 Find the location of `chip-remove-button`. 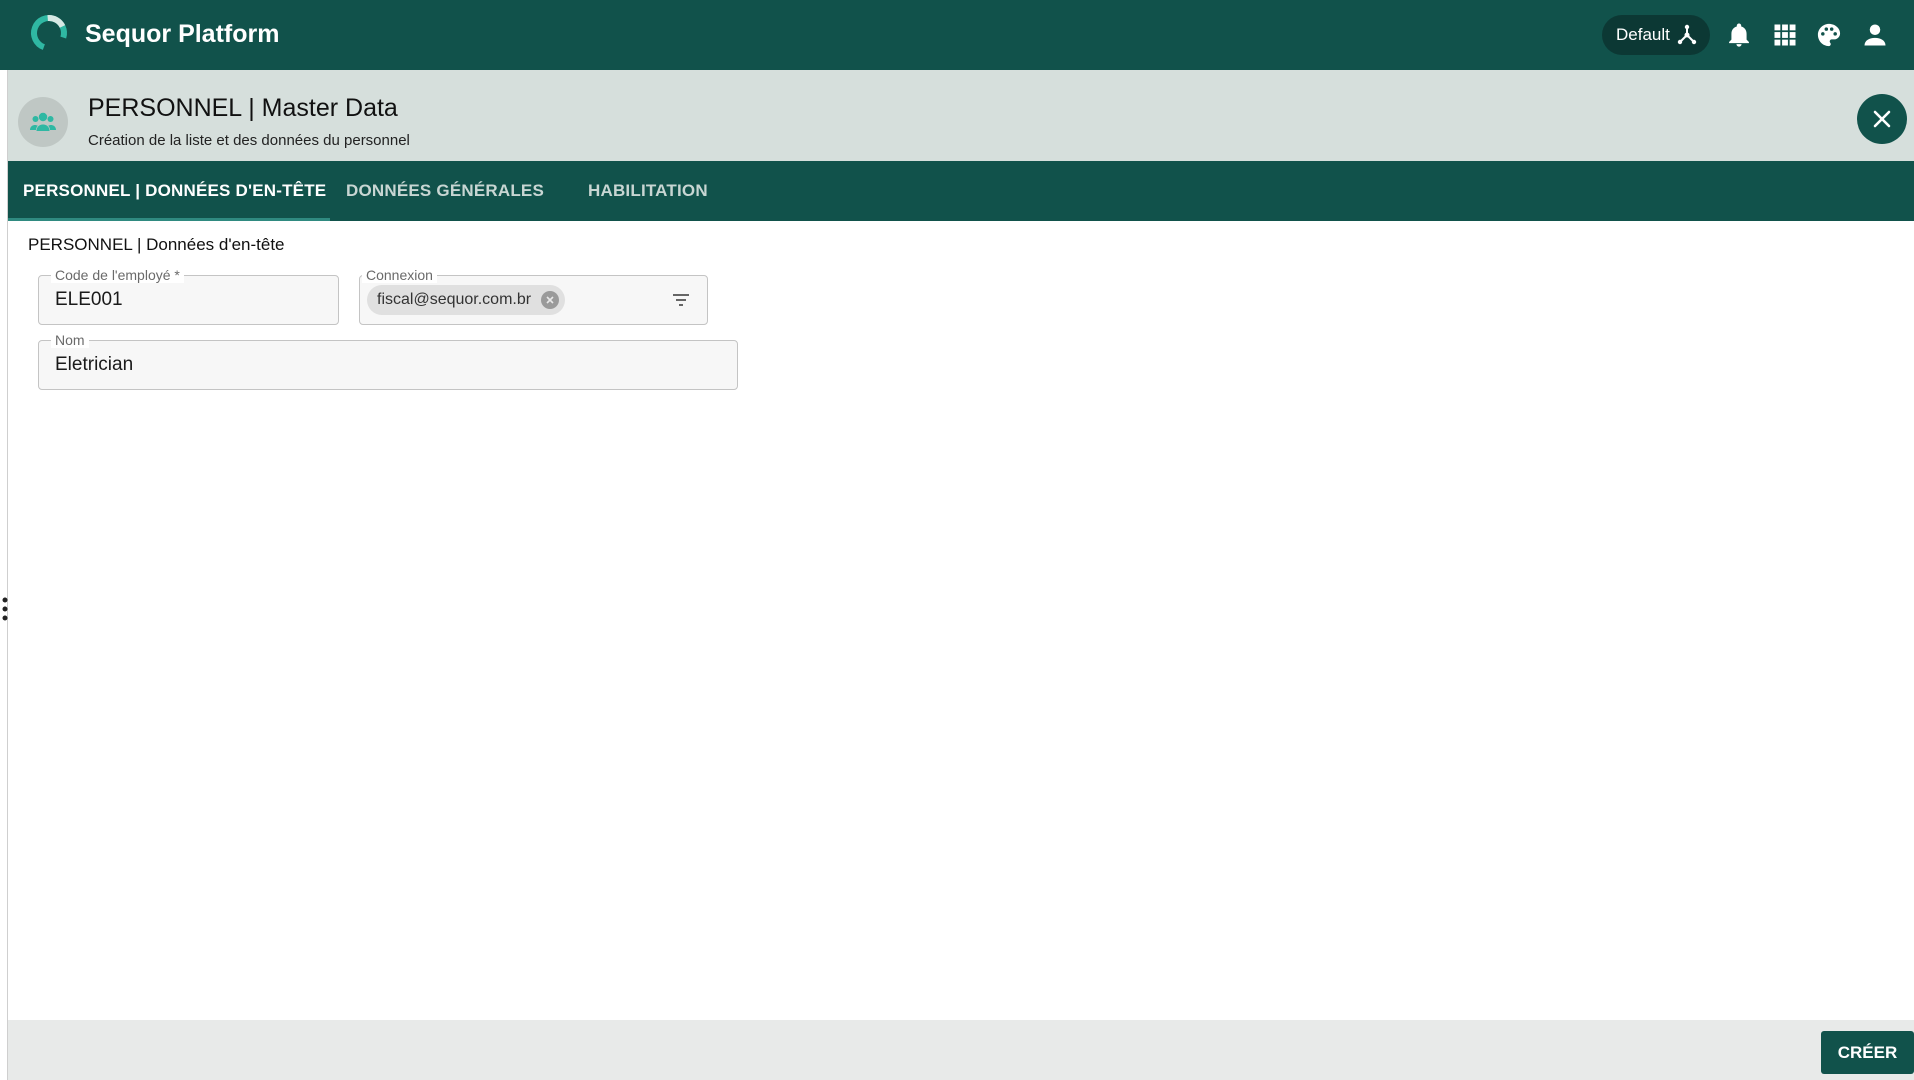

chip-remove-button is located at coordinates (550, 300).